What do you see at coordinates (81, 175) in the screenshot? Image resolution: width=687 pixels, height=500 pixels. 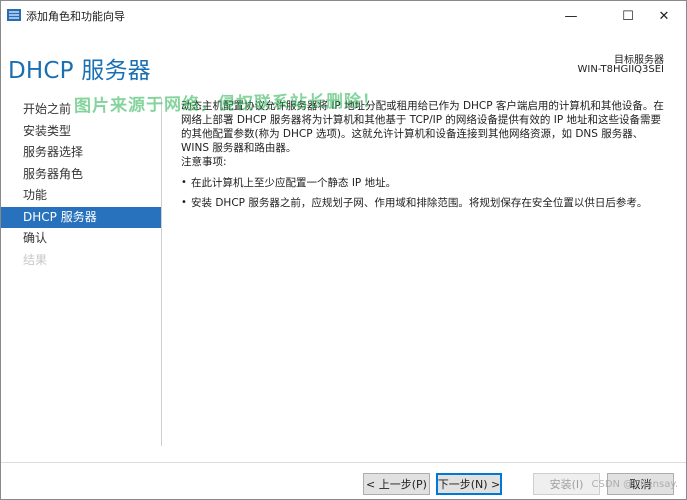 I see `nav-item-server-roles: 服务器角色` at bounding box center [81, 175].